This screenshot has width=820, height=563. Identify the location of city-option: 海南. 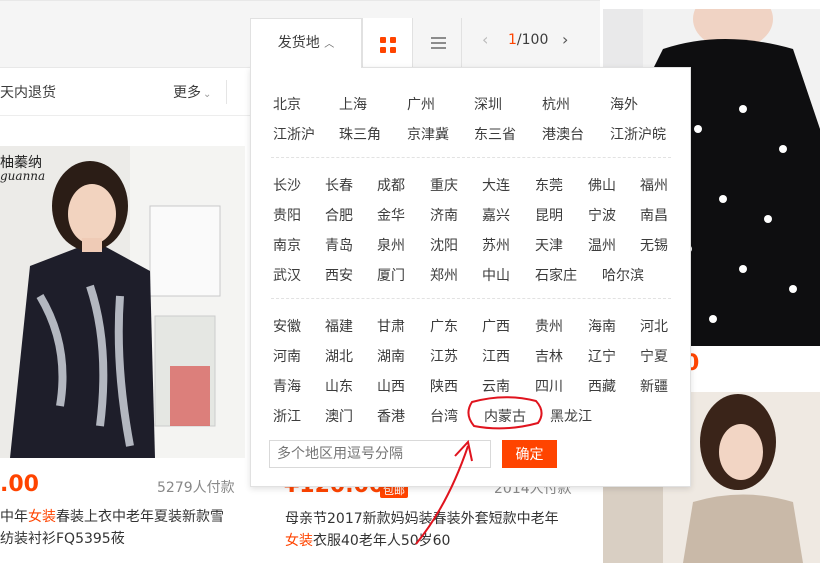
(602, 326).